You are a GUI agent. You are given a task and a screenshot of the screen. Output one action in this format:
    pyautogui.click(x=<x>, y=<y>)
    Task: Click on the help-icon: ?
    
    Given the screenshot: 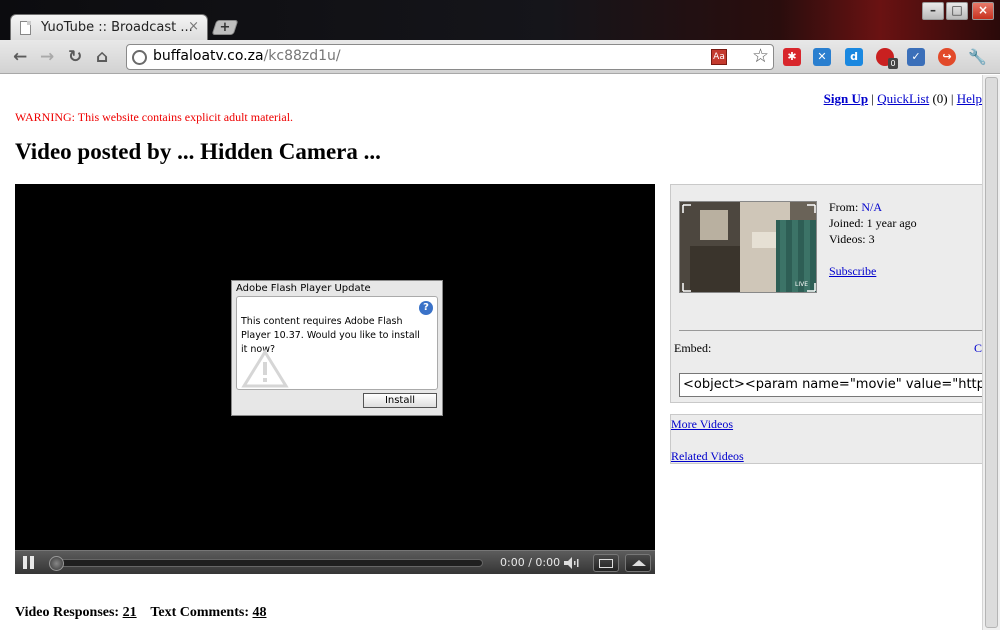 What is the action you would take?
    pyautogui.click(x=426, y=308)
    